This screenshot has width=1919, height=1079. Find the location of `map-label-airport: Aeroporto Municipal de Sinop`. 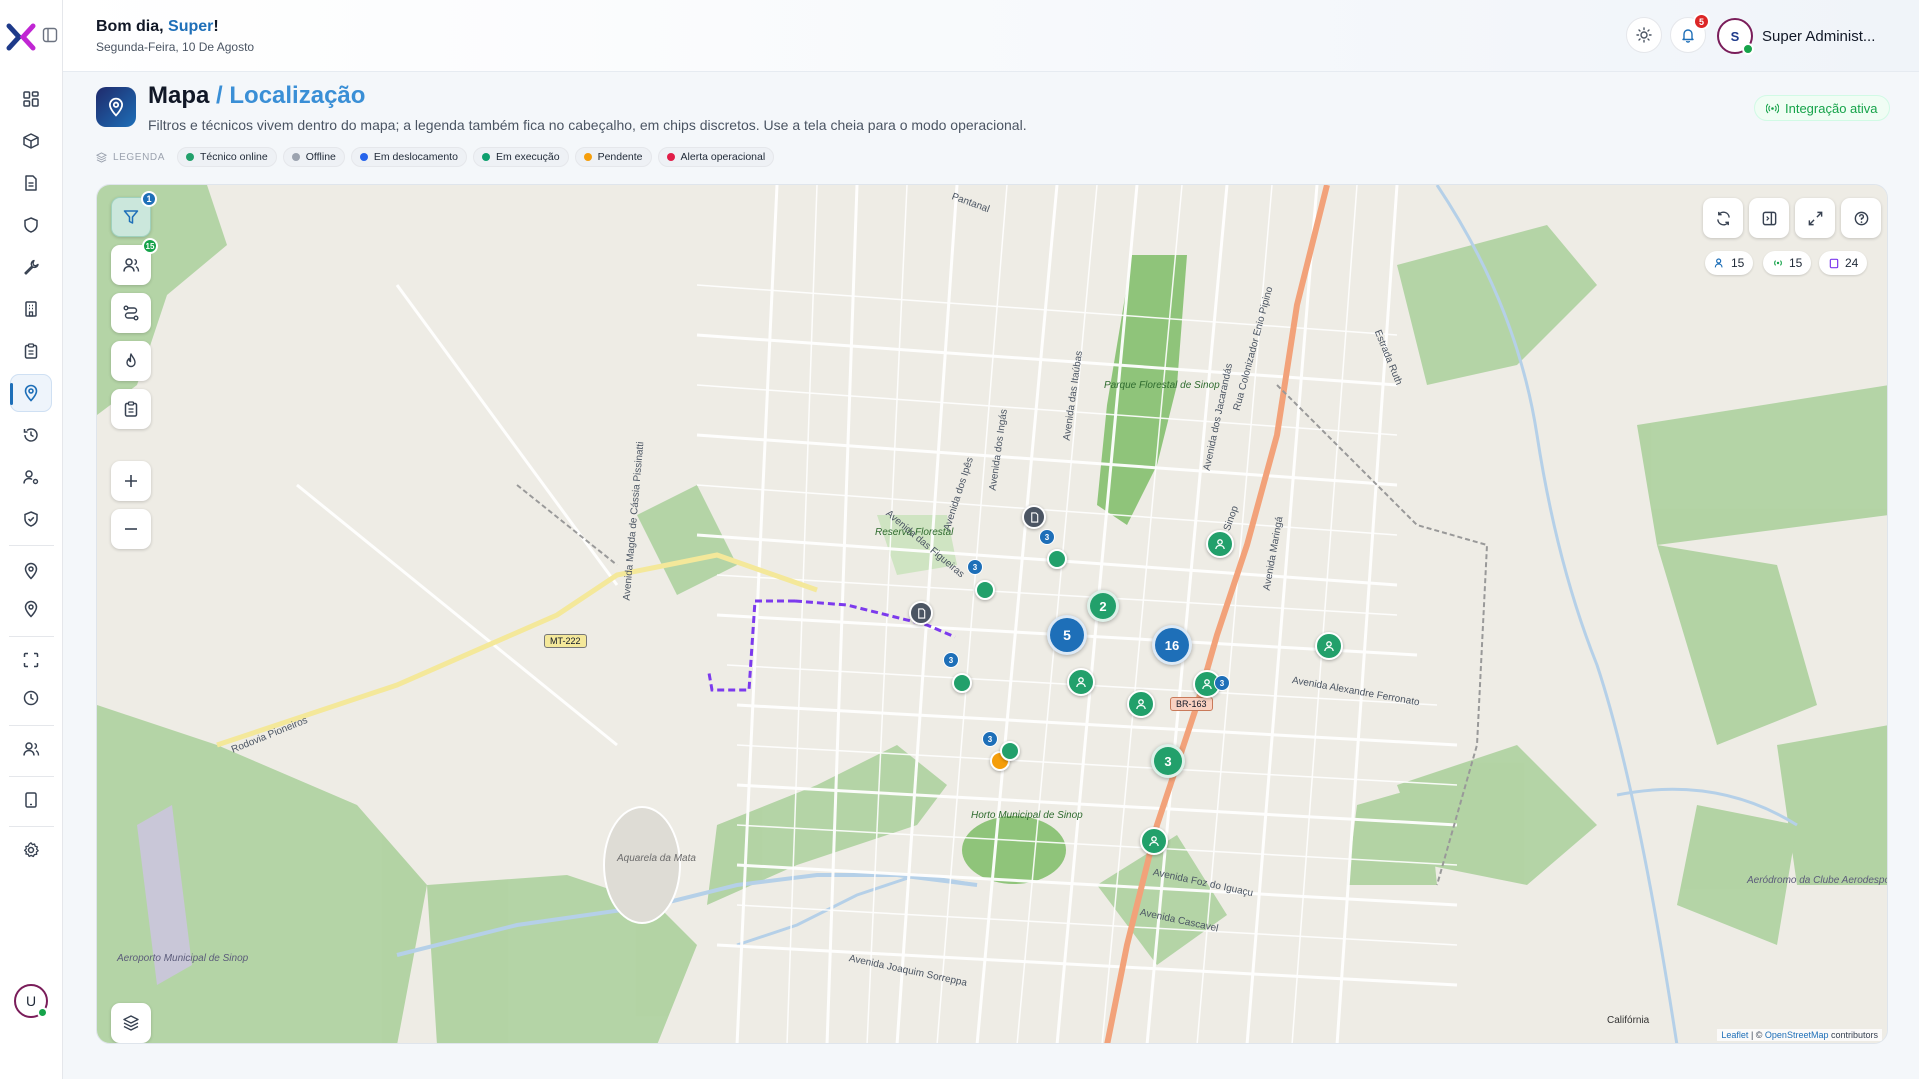

map-label-airport: Aeroporto Municipal de Sinop is located at coordinates (183, 958).